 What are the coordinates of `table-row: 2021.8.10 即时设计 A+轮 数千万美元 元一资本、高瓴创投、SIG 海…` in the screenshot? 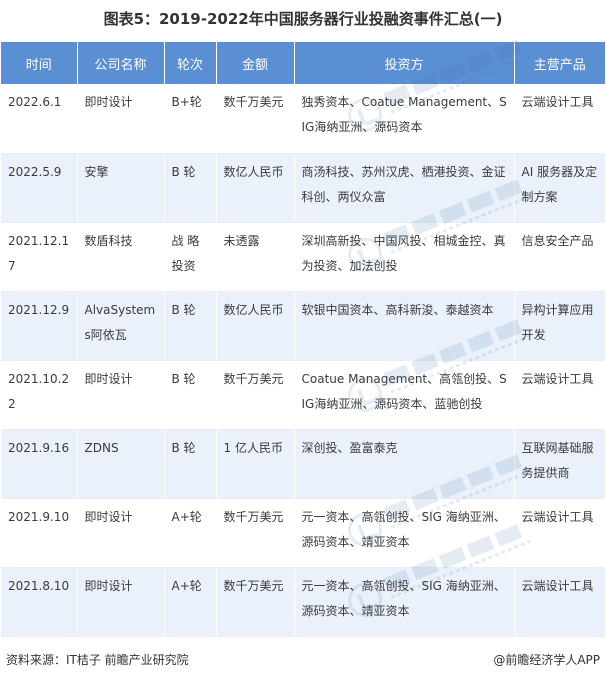 It's located at (303, 602).